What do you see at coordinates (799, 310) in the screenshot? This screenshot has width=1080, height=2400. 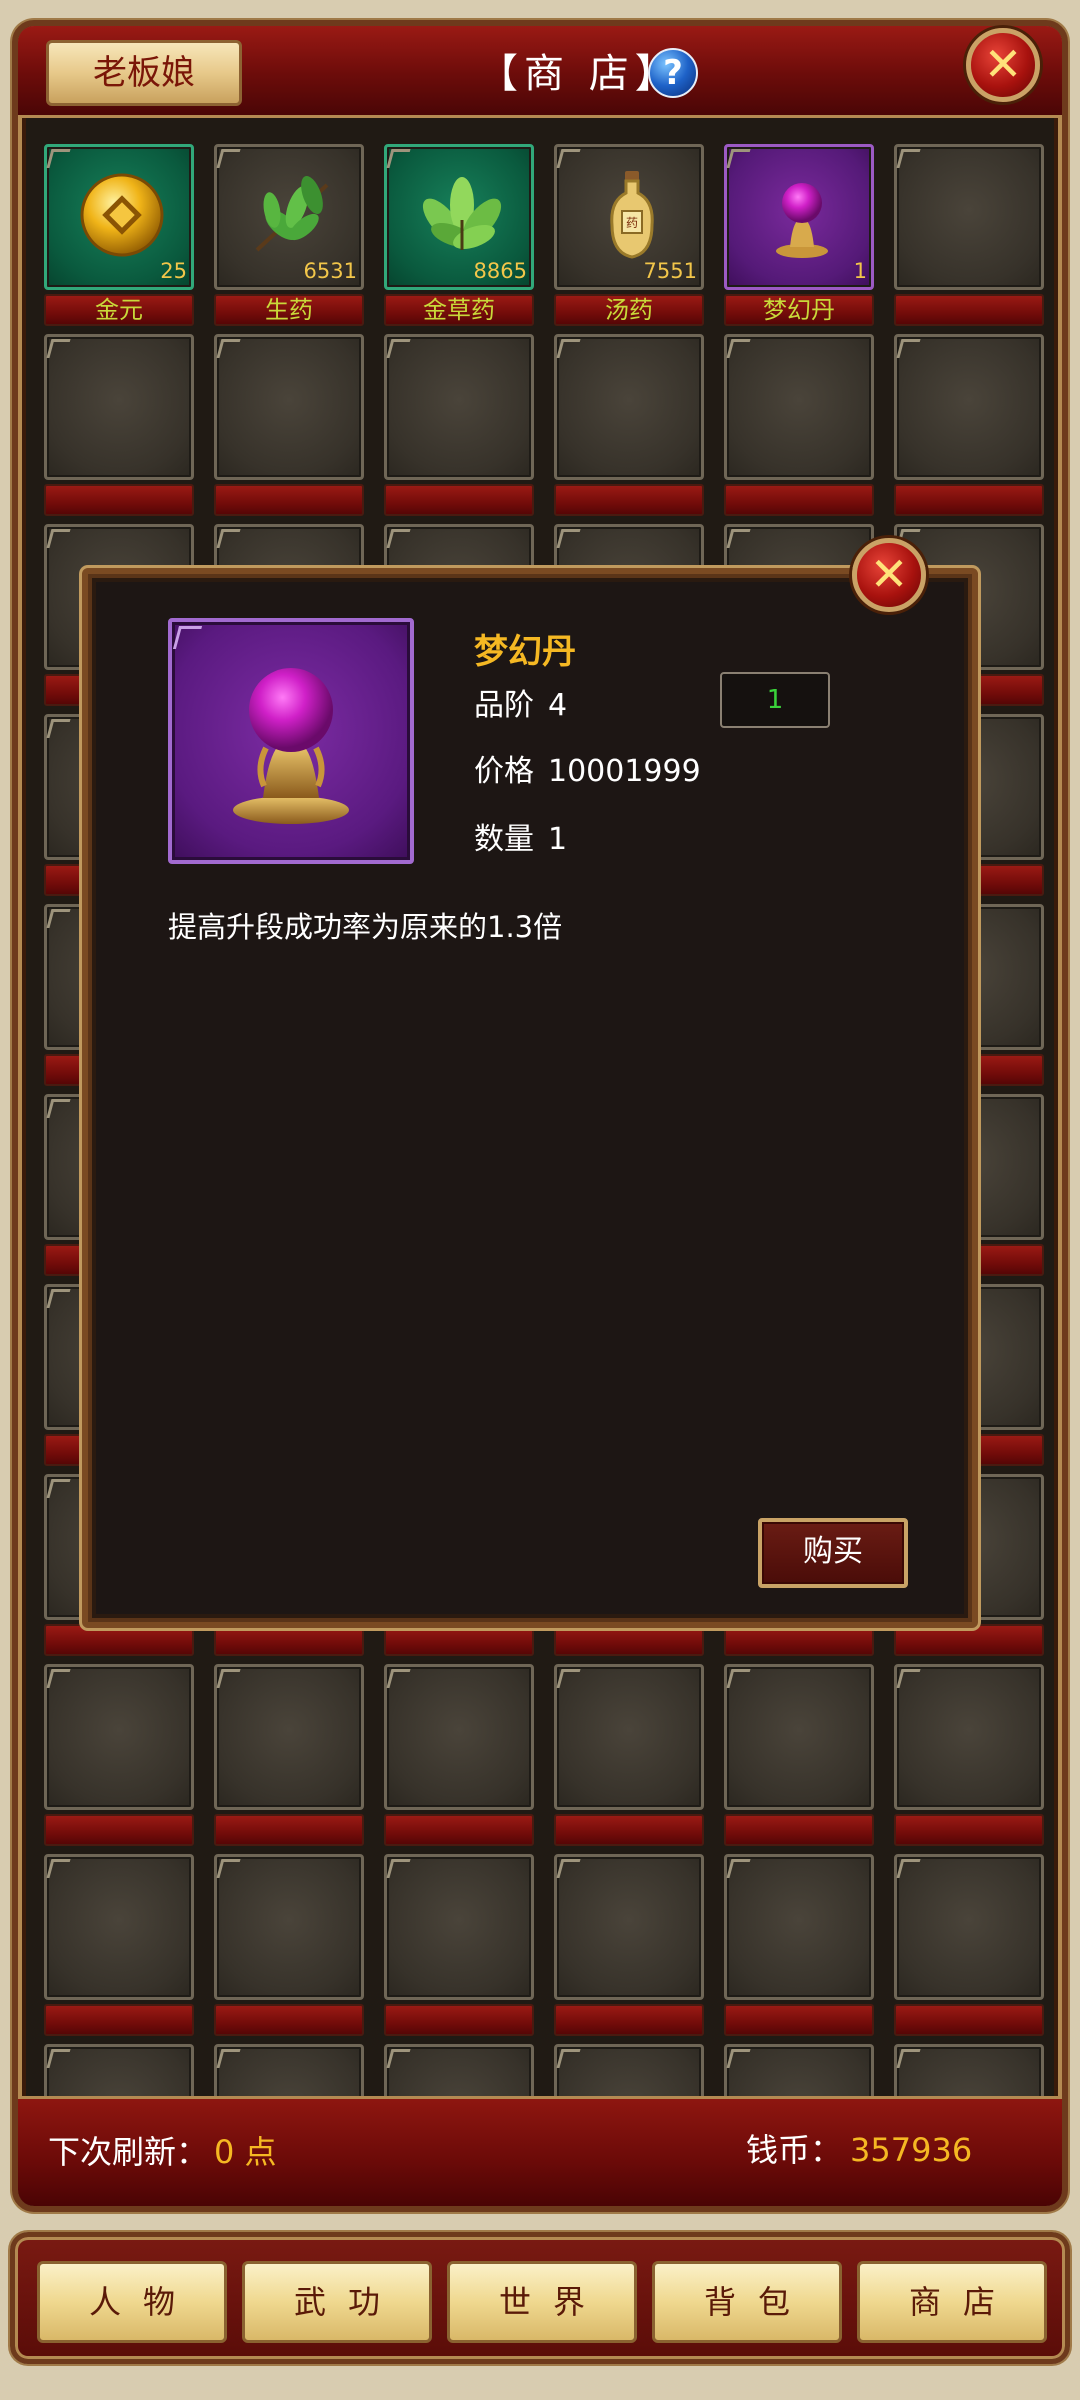 I see `item-name-label: 梦幻丹` at bounding box center [799, 310].